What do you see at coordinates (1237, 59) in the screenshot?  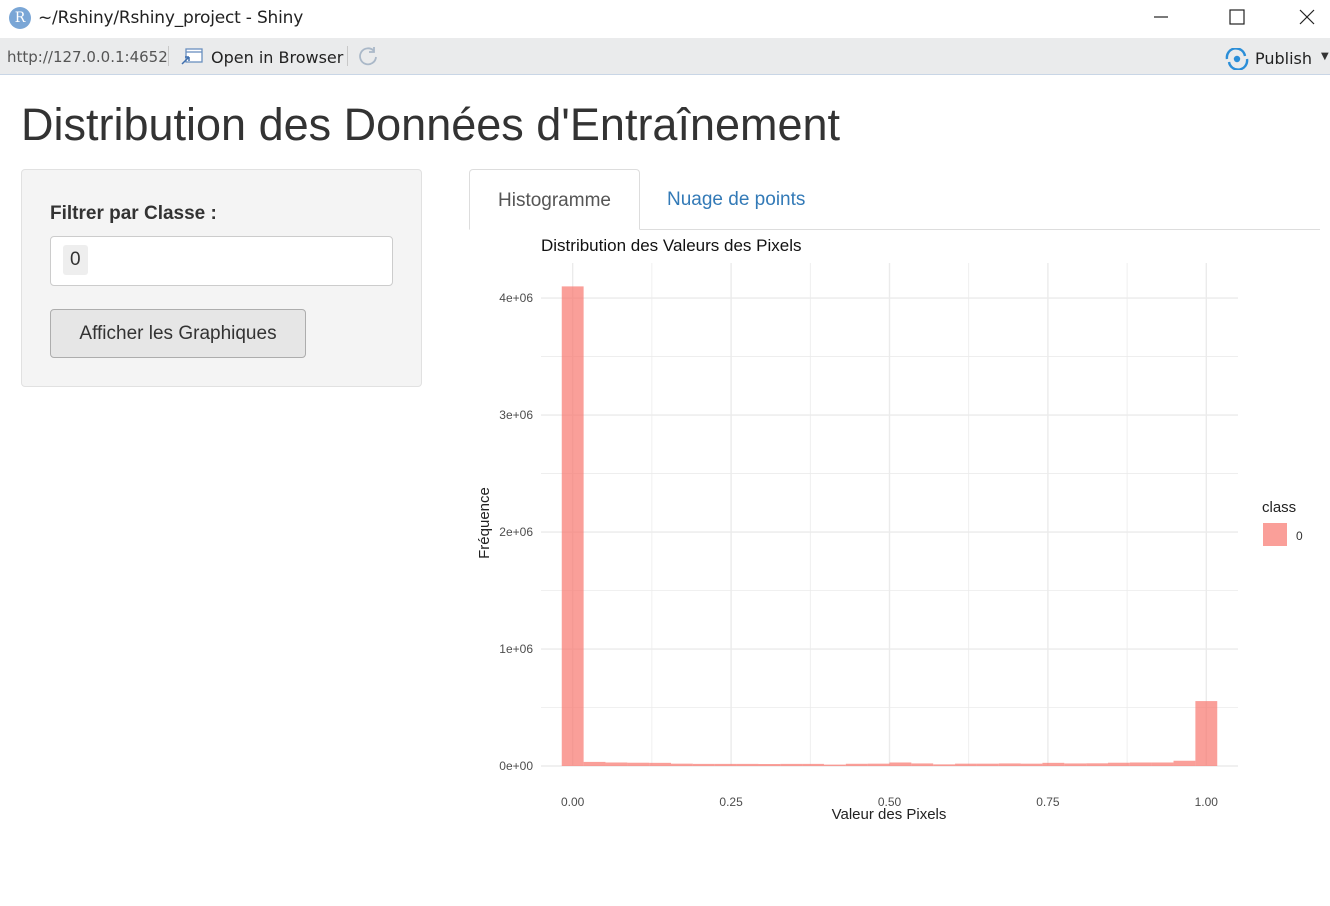 I see `publish-icon` at bounding box center [1237, 59].